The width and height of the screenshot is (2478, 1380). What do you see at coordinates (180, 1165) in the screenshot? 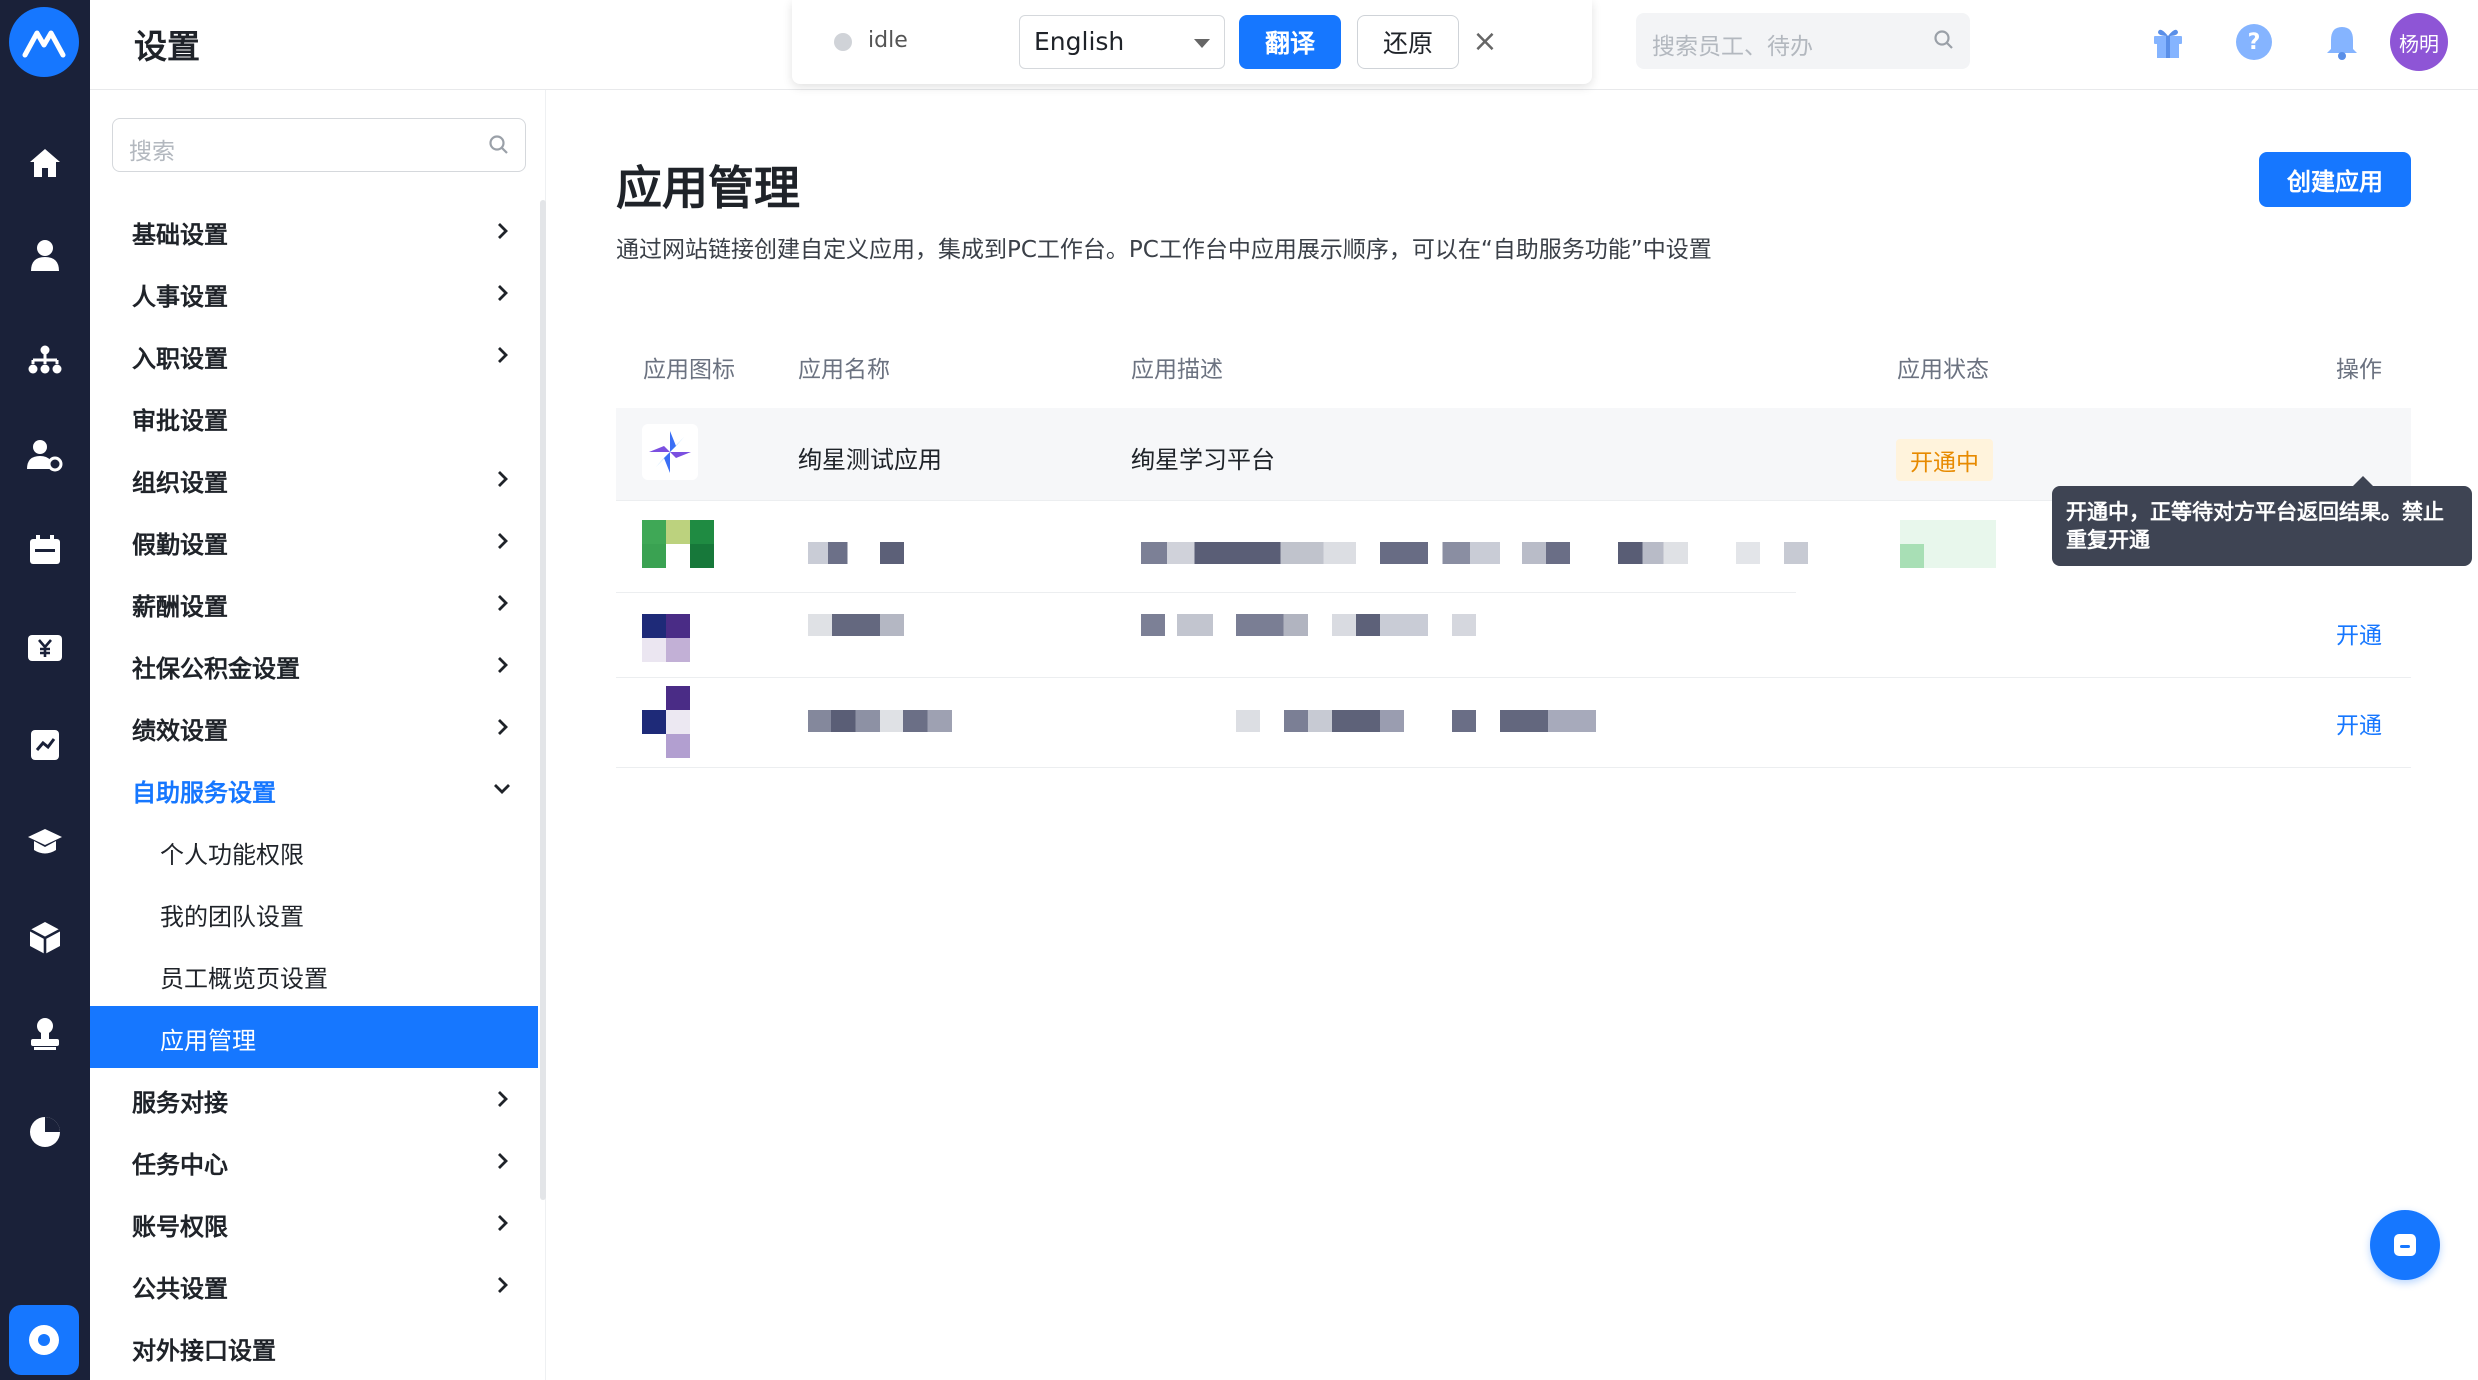
I see `sidebar-item-label: 任务中心` at bounding box center [180, 1165].